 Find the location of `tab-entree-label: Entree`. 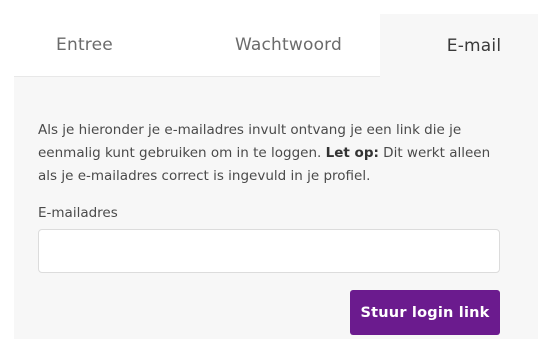

tab-entree-label: Entree is located at coordinates (84, 45).